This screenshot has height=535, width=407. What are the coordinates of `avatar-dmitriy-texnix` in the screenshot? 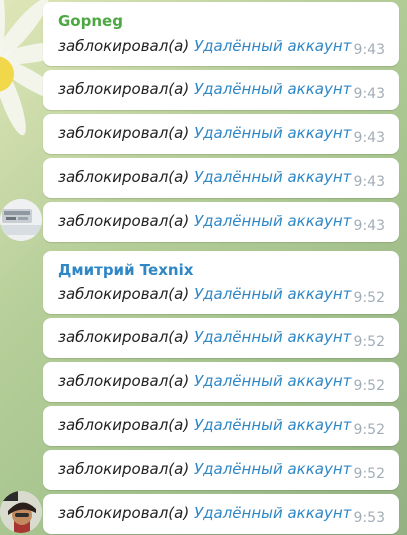 It's located at (21, 512).